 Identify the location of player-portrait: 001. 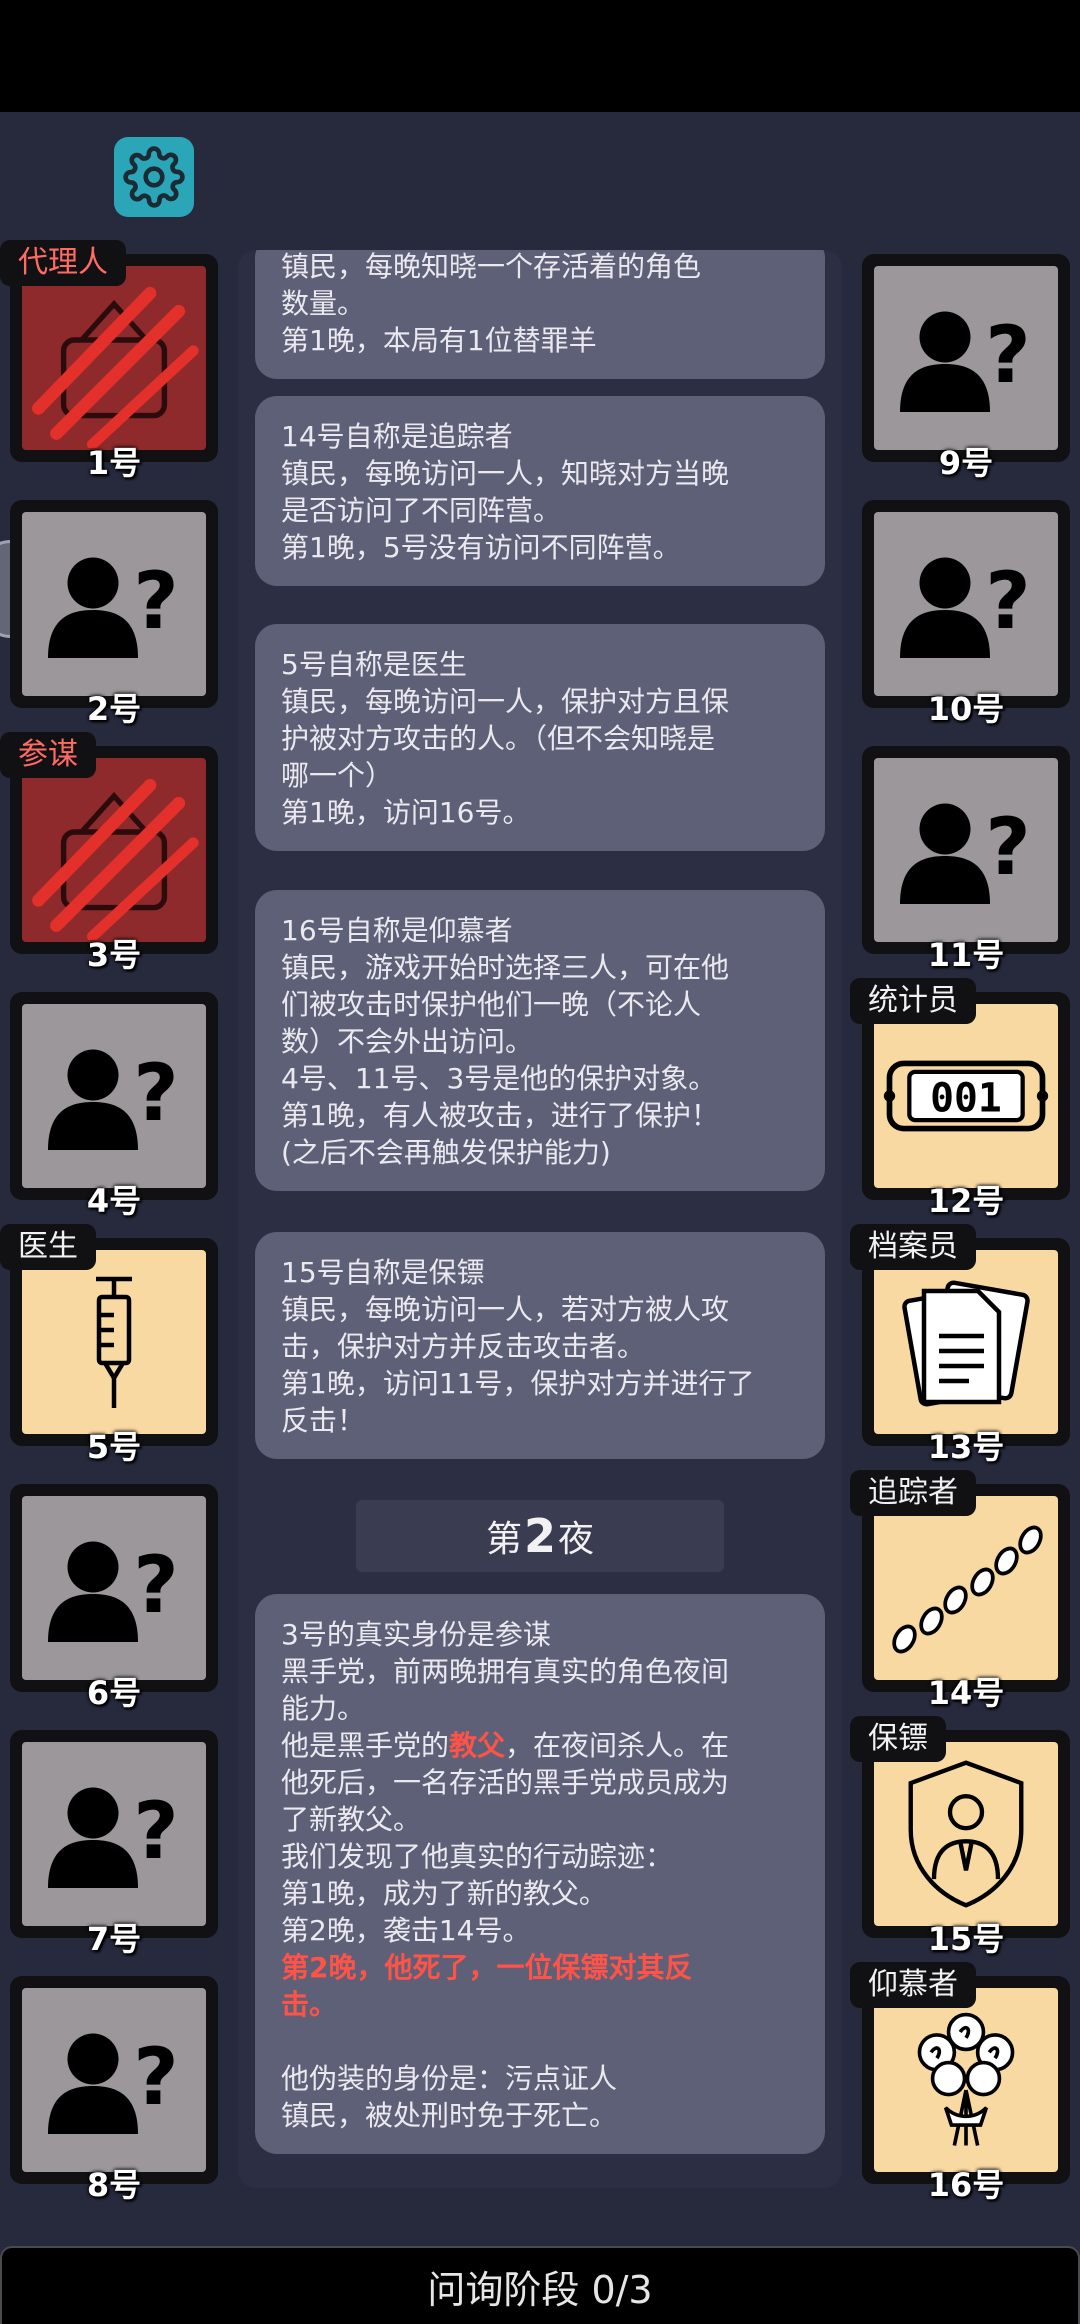
(966, 1096).